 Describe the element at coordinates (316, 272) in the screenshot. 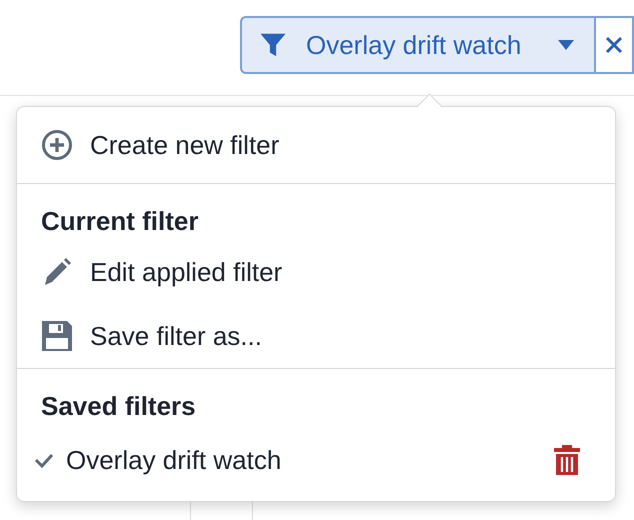

I see `edit-filter-item: Edit applied filter` at that location.